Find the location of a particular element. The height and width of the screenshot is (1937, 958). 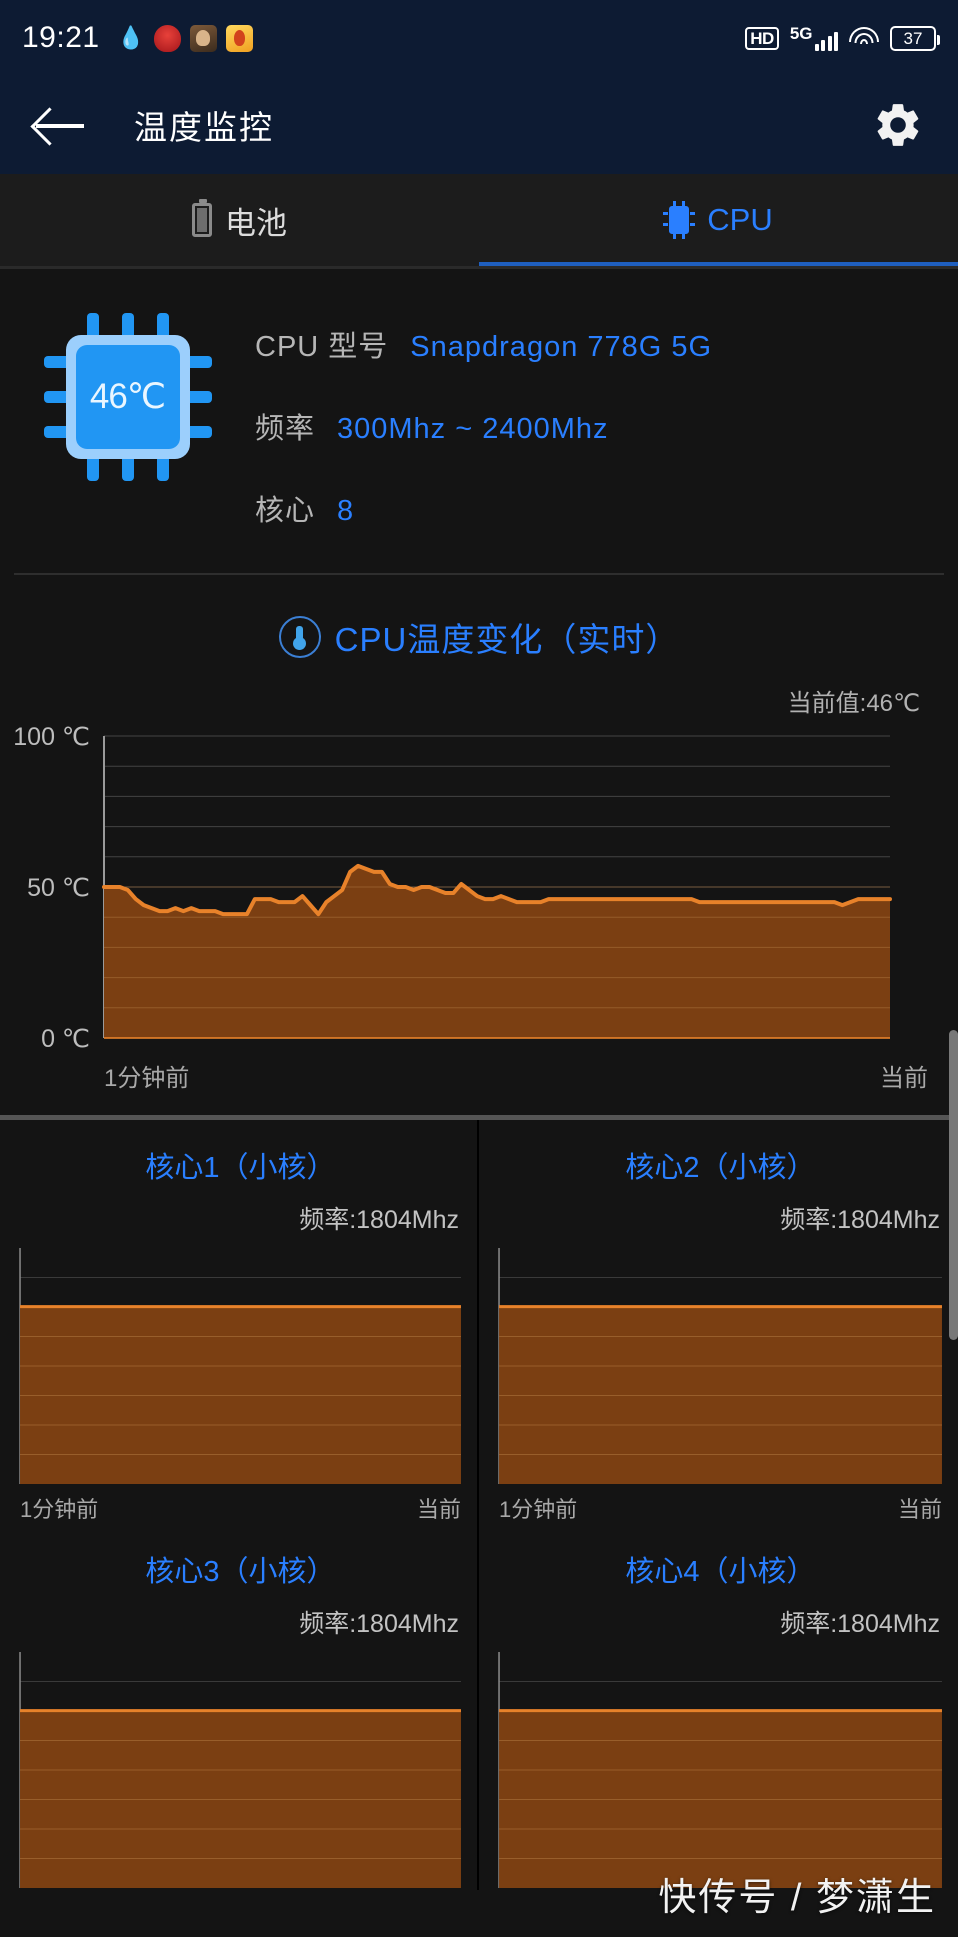

tab-bar: 电池 CPU is located at coordinates (479, 220).